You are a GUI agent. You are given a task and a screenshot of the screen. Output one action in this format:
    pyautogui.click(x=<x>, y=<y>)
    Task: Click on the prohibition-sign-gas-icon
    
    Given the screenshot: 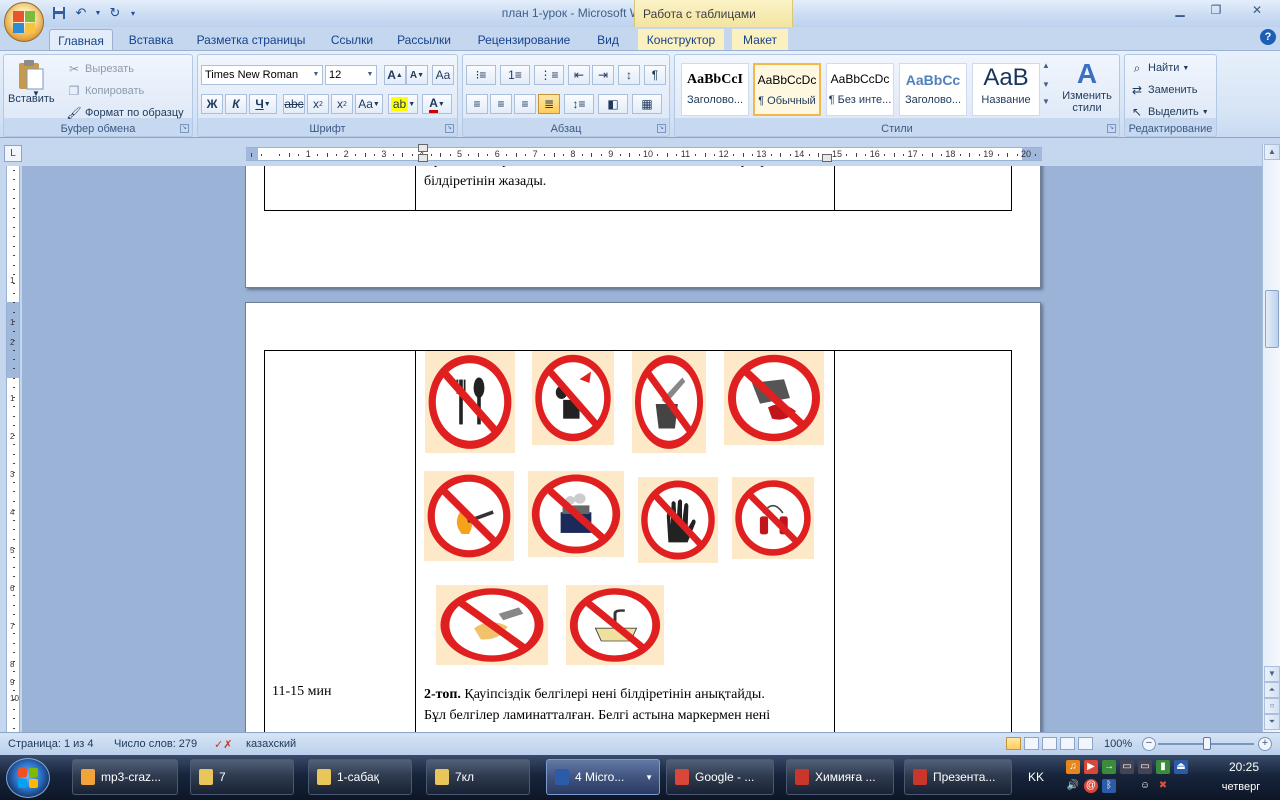 What is the action you would take?
    pyautogui.click(x=773, y=518)
    